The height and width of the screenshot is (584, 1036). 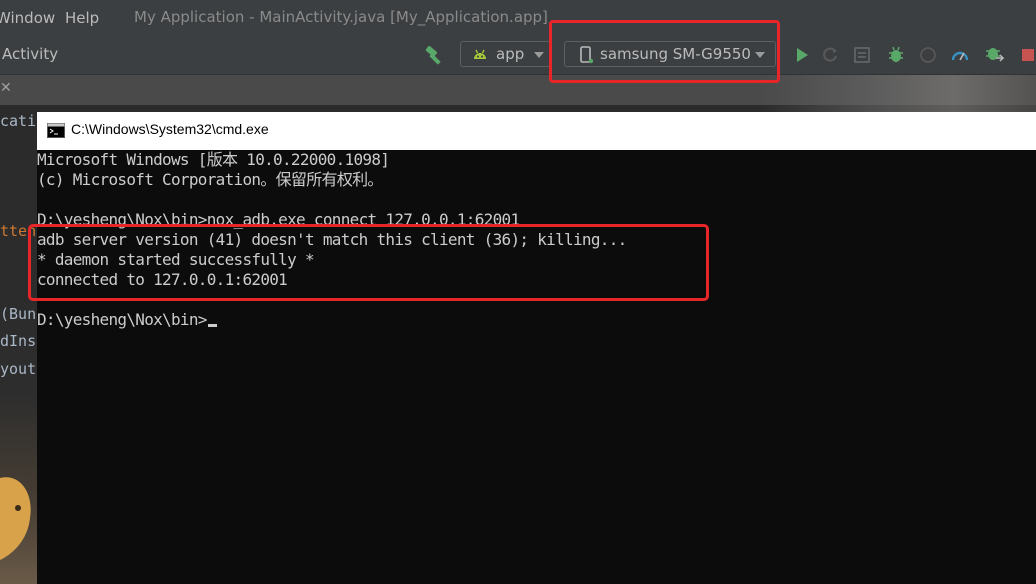 I want to click on code-fragment: yout, so click(x=18, y=369).